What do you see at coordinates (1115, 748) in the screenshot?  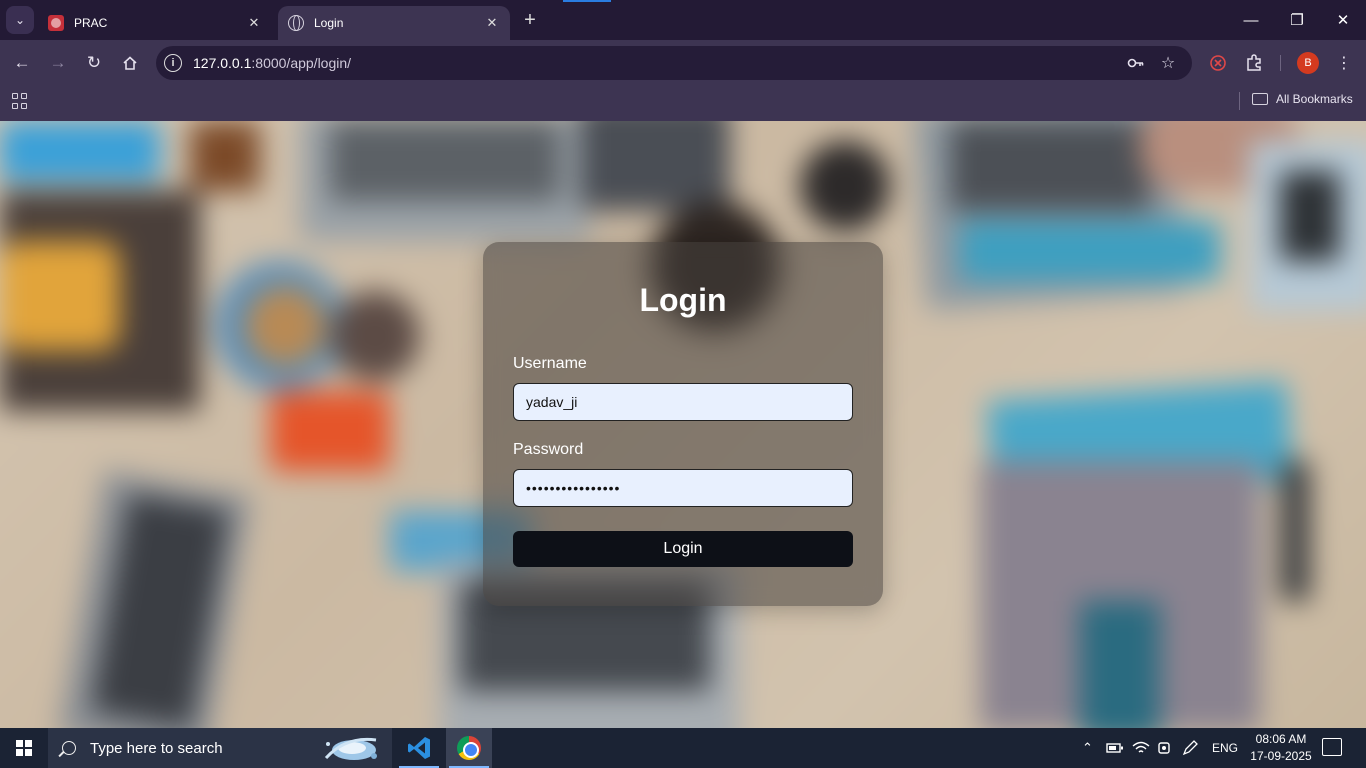 I see `battery-icon` at bounding box center [1115, 748].